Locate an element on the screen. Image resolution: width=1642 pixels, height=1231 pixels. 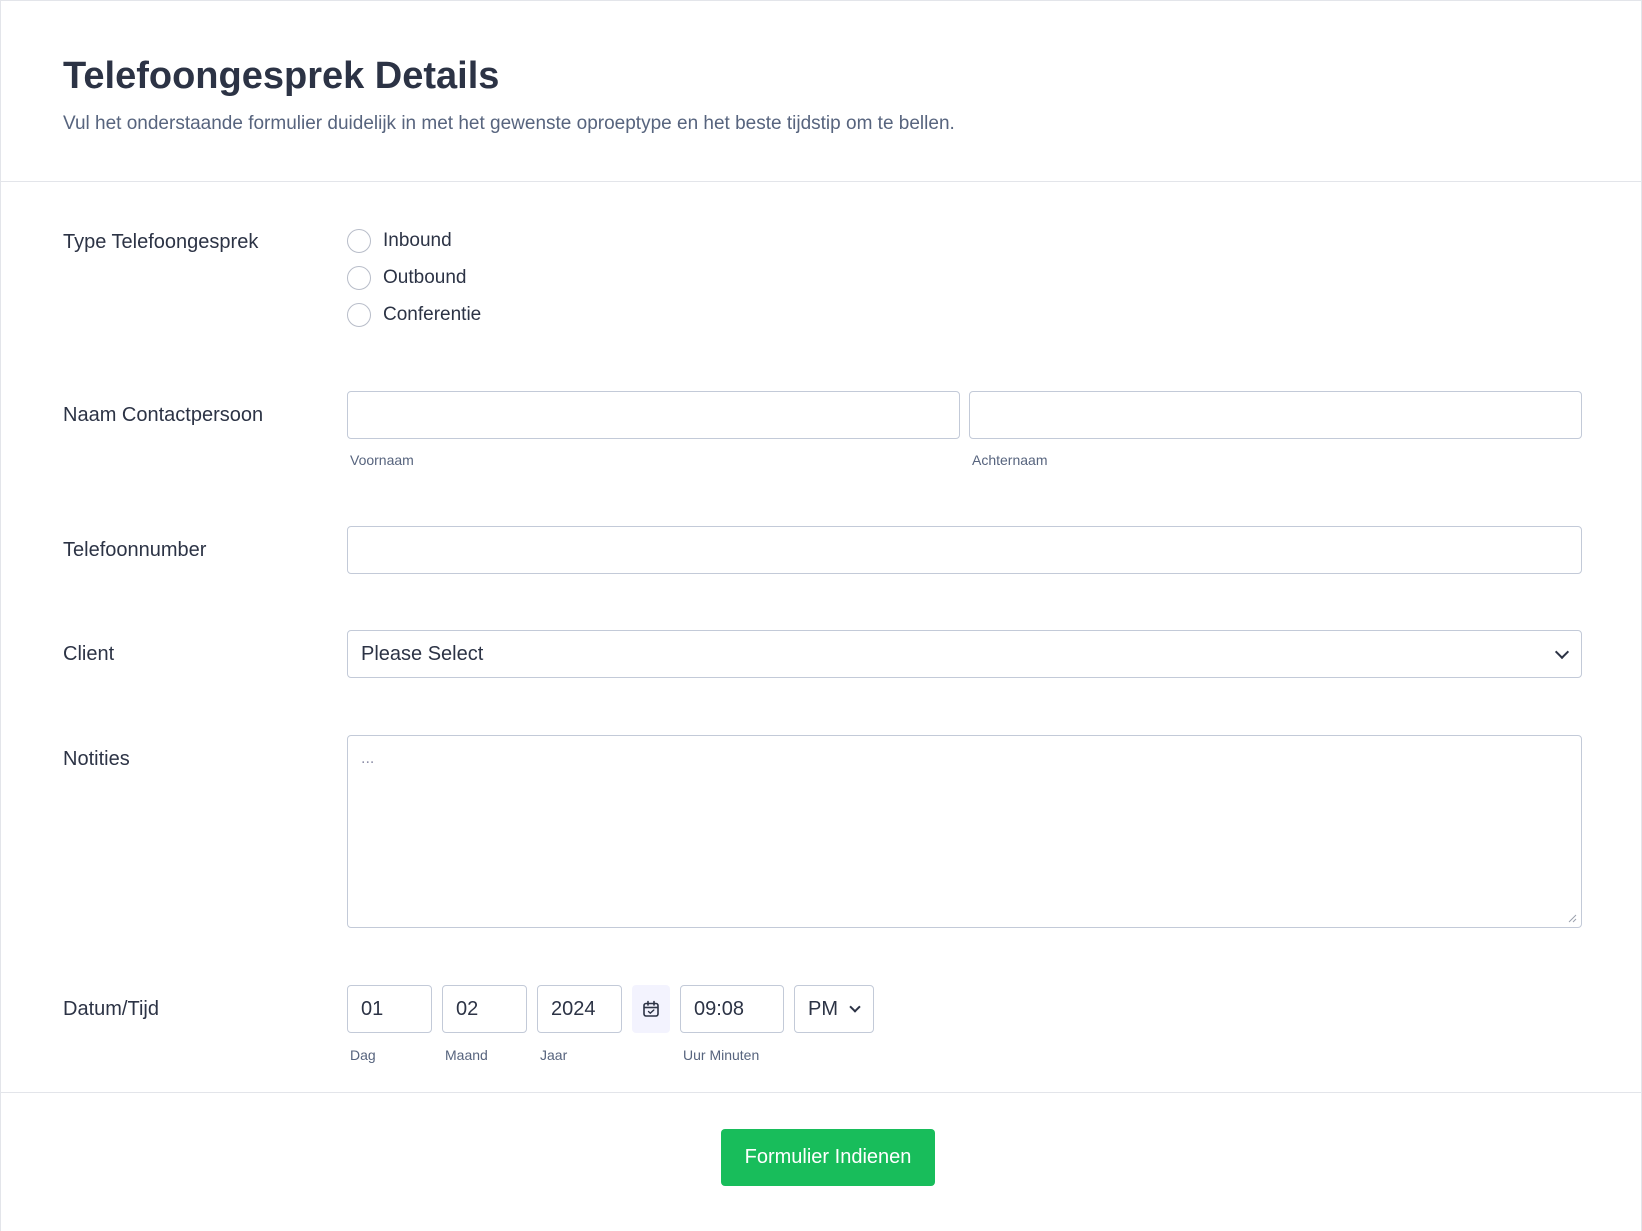
calendar-button is located at coordinates (651, 1009).